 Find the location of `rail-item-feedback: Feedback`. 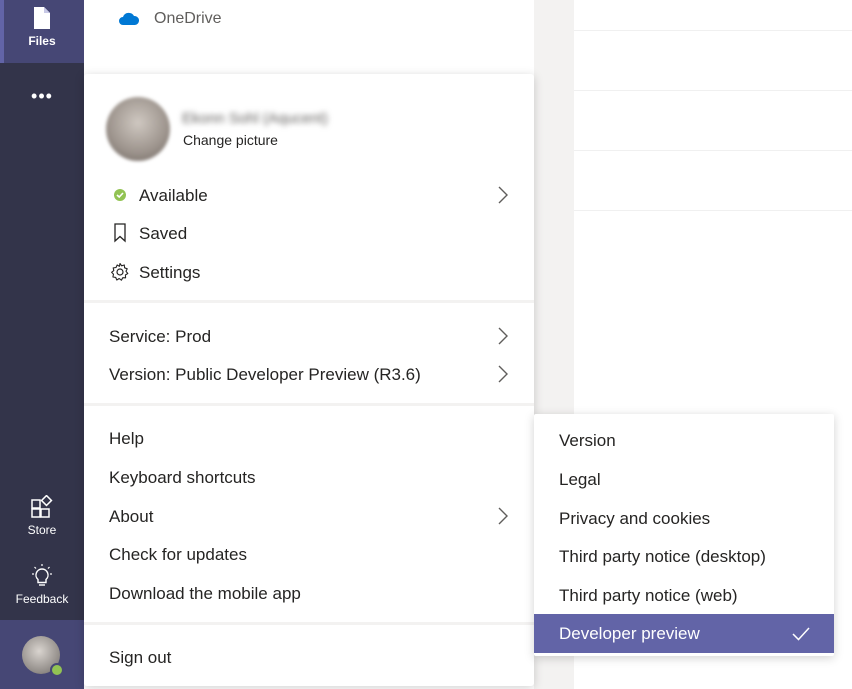

rail-item-feedback: Feedback is located at coordinates (42, 585).